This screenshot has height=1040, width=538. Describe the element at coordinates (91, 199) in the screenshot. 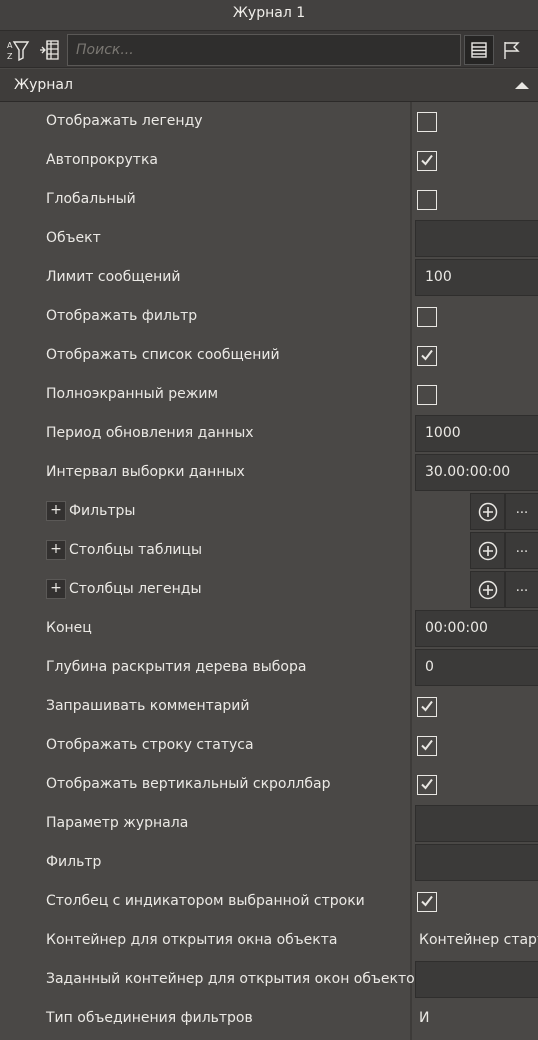

I see `property-label: Глобальный` at that location.